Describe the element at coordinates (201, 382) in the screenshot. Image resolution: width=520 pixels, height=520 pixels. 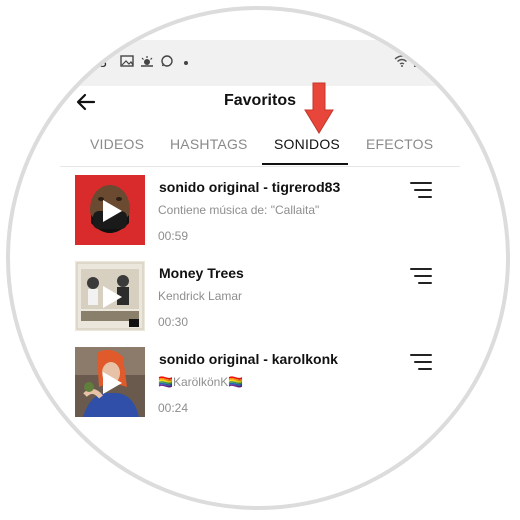
I see `sound-subtitle: 🏳️‍🌈KarölkönK🏳️‍🌈` at that location.